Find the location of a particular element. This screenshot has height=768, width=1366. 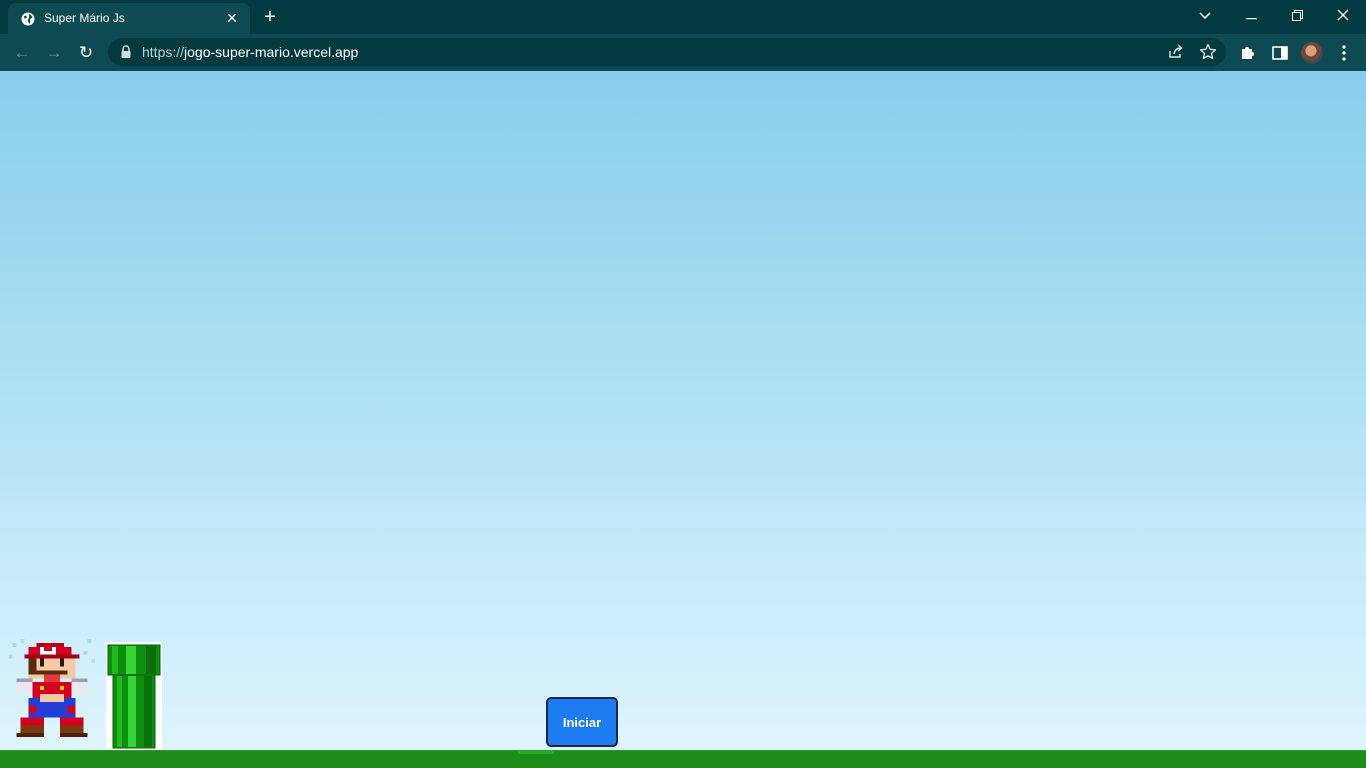

minimize-button is located at coordinates (1251, 16).